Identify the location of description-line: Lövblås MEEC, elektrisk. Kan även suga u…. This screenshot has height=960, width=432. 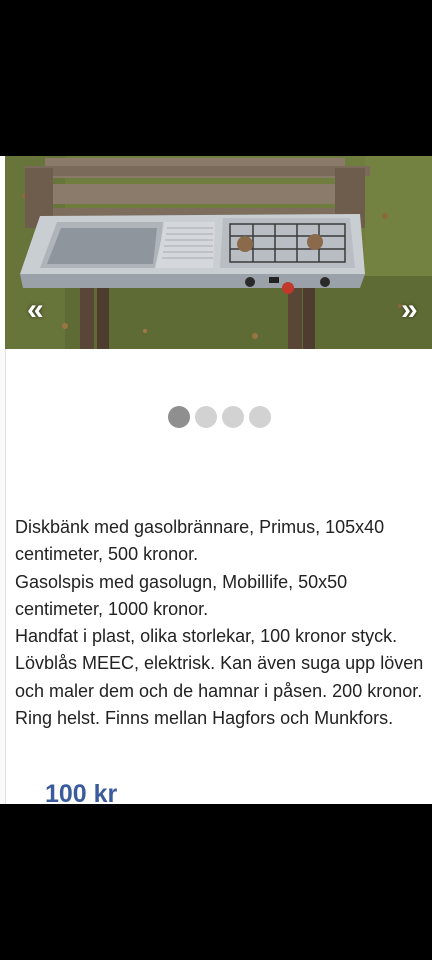
(219, 677).